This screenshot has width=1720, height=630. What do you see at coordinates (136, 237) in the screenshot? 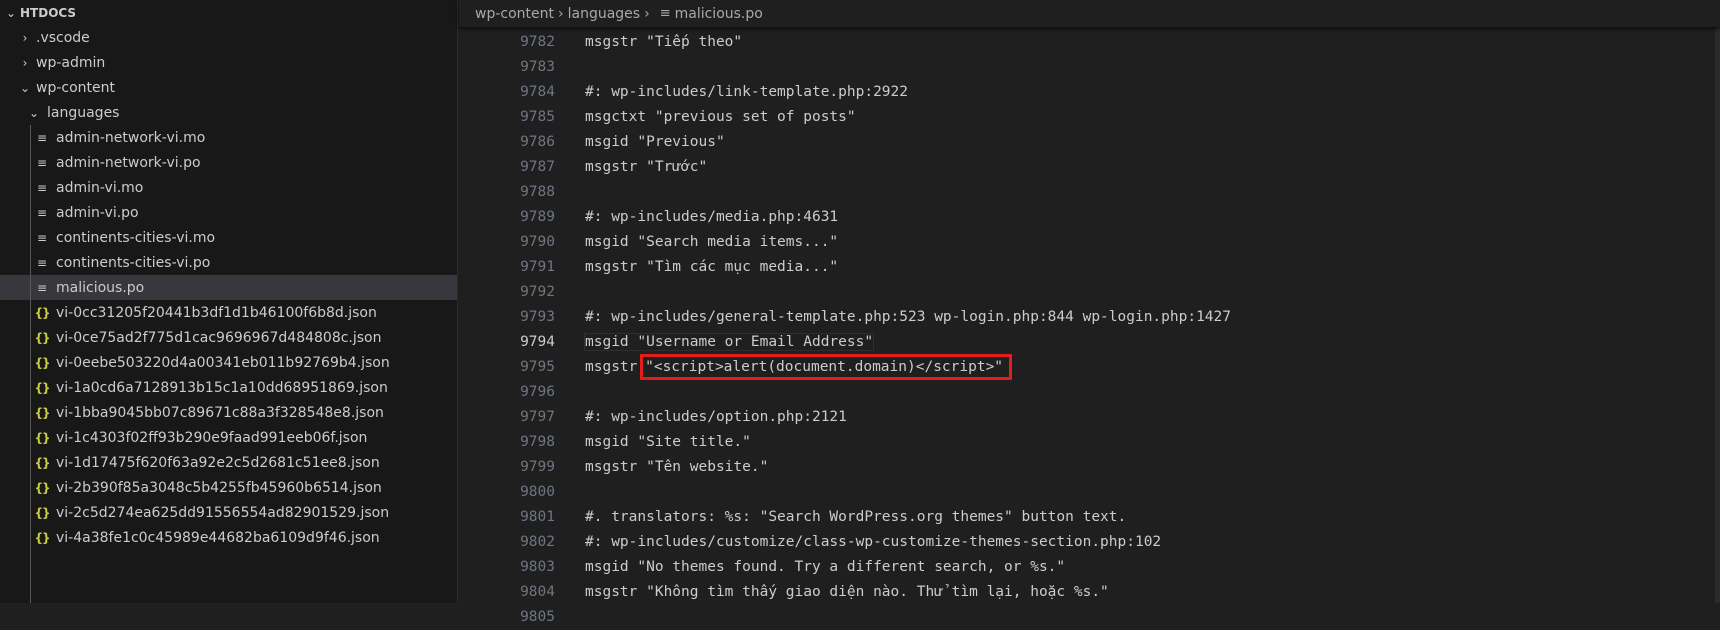
I see `file-label: continents-cities-vi.mo` at bounding box center [136, 237].